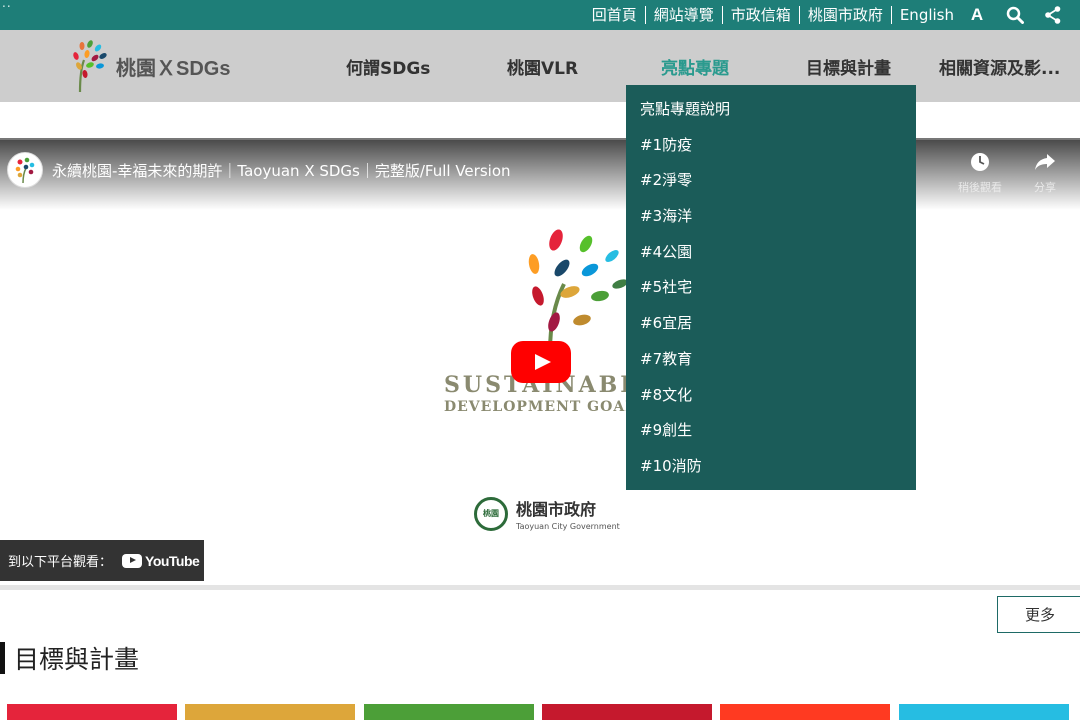  I want to click on dropdown-item-ocean: #3海洋, so click(771, 222).